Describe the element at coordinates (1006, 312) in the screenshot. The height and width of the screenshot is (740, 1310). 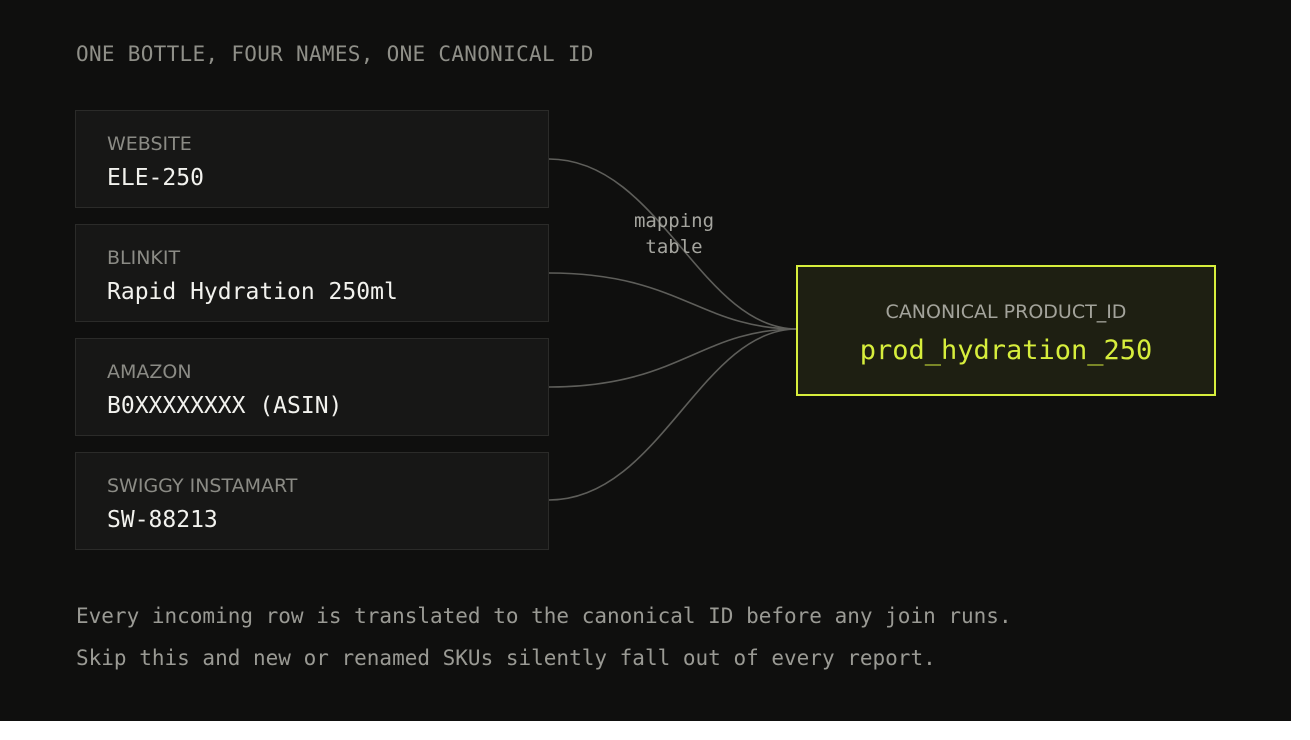
I see `canonical-id-label: CANONICAL PRODUCT_ID` at that location.